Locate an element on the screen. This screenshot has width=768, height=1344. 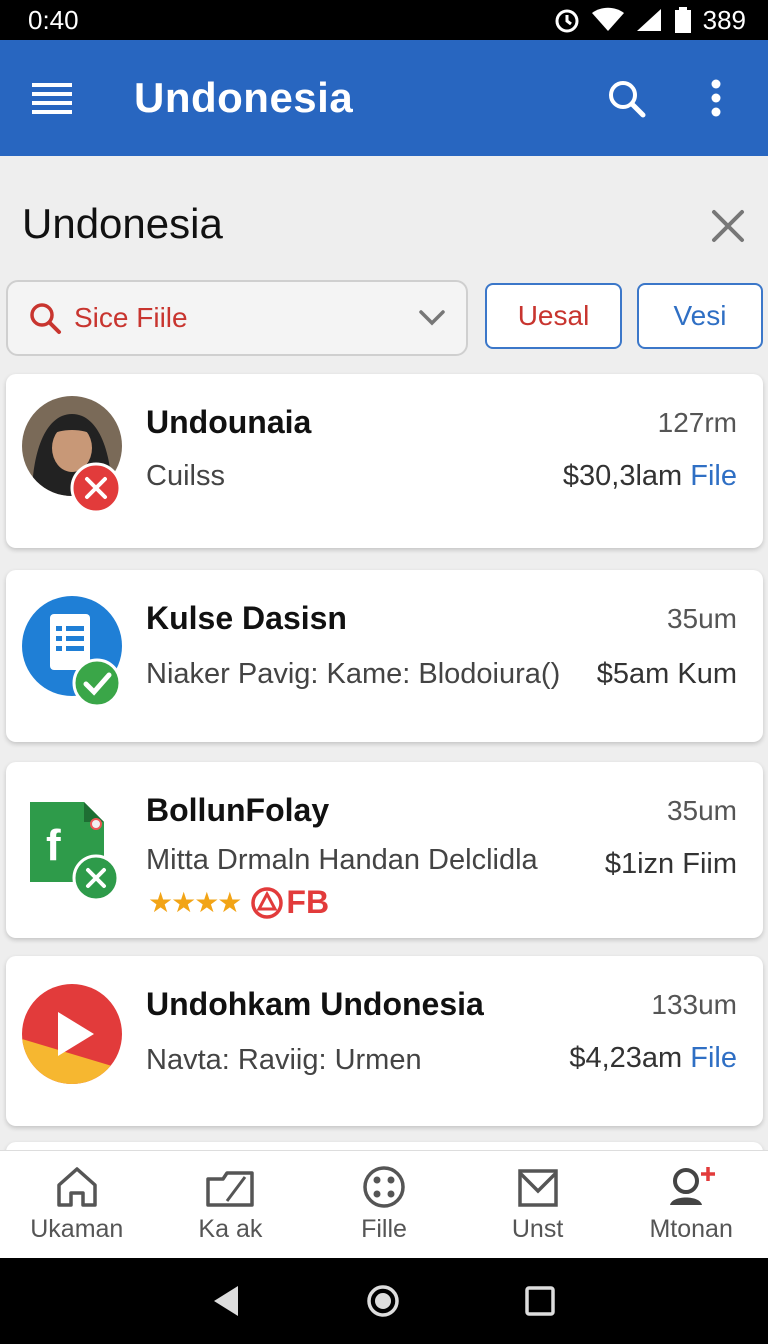
nav-label: Mtonan is located at coordinates (691, 1229).